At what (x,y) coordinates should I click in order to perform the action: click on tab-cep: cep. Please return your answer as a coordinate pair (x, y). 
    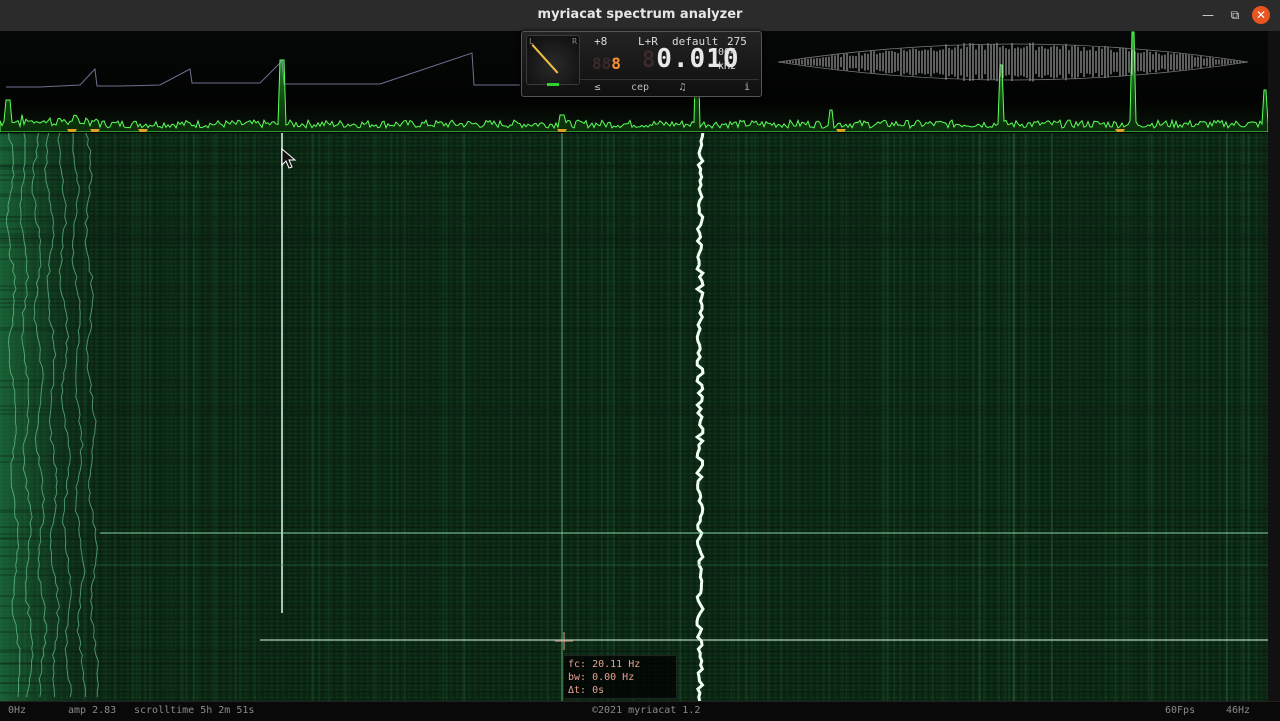
    Looking at the image, I should click on (640, 87).